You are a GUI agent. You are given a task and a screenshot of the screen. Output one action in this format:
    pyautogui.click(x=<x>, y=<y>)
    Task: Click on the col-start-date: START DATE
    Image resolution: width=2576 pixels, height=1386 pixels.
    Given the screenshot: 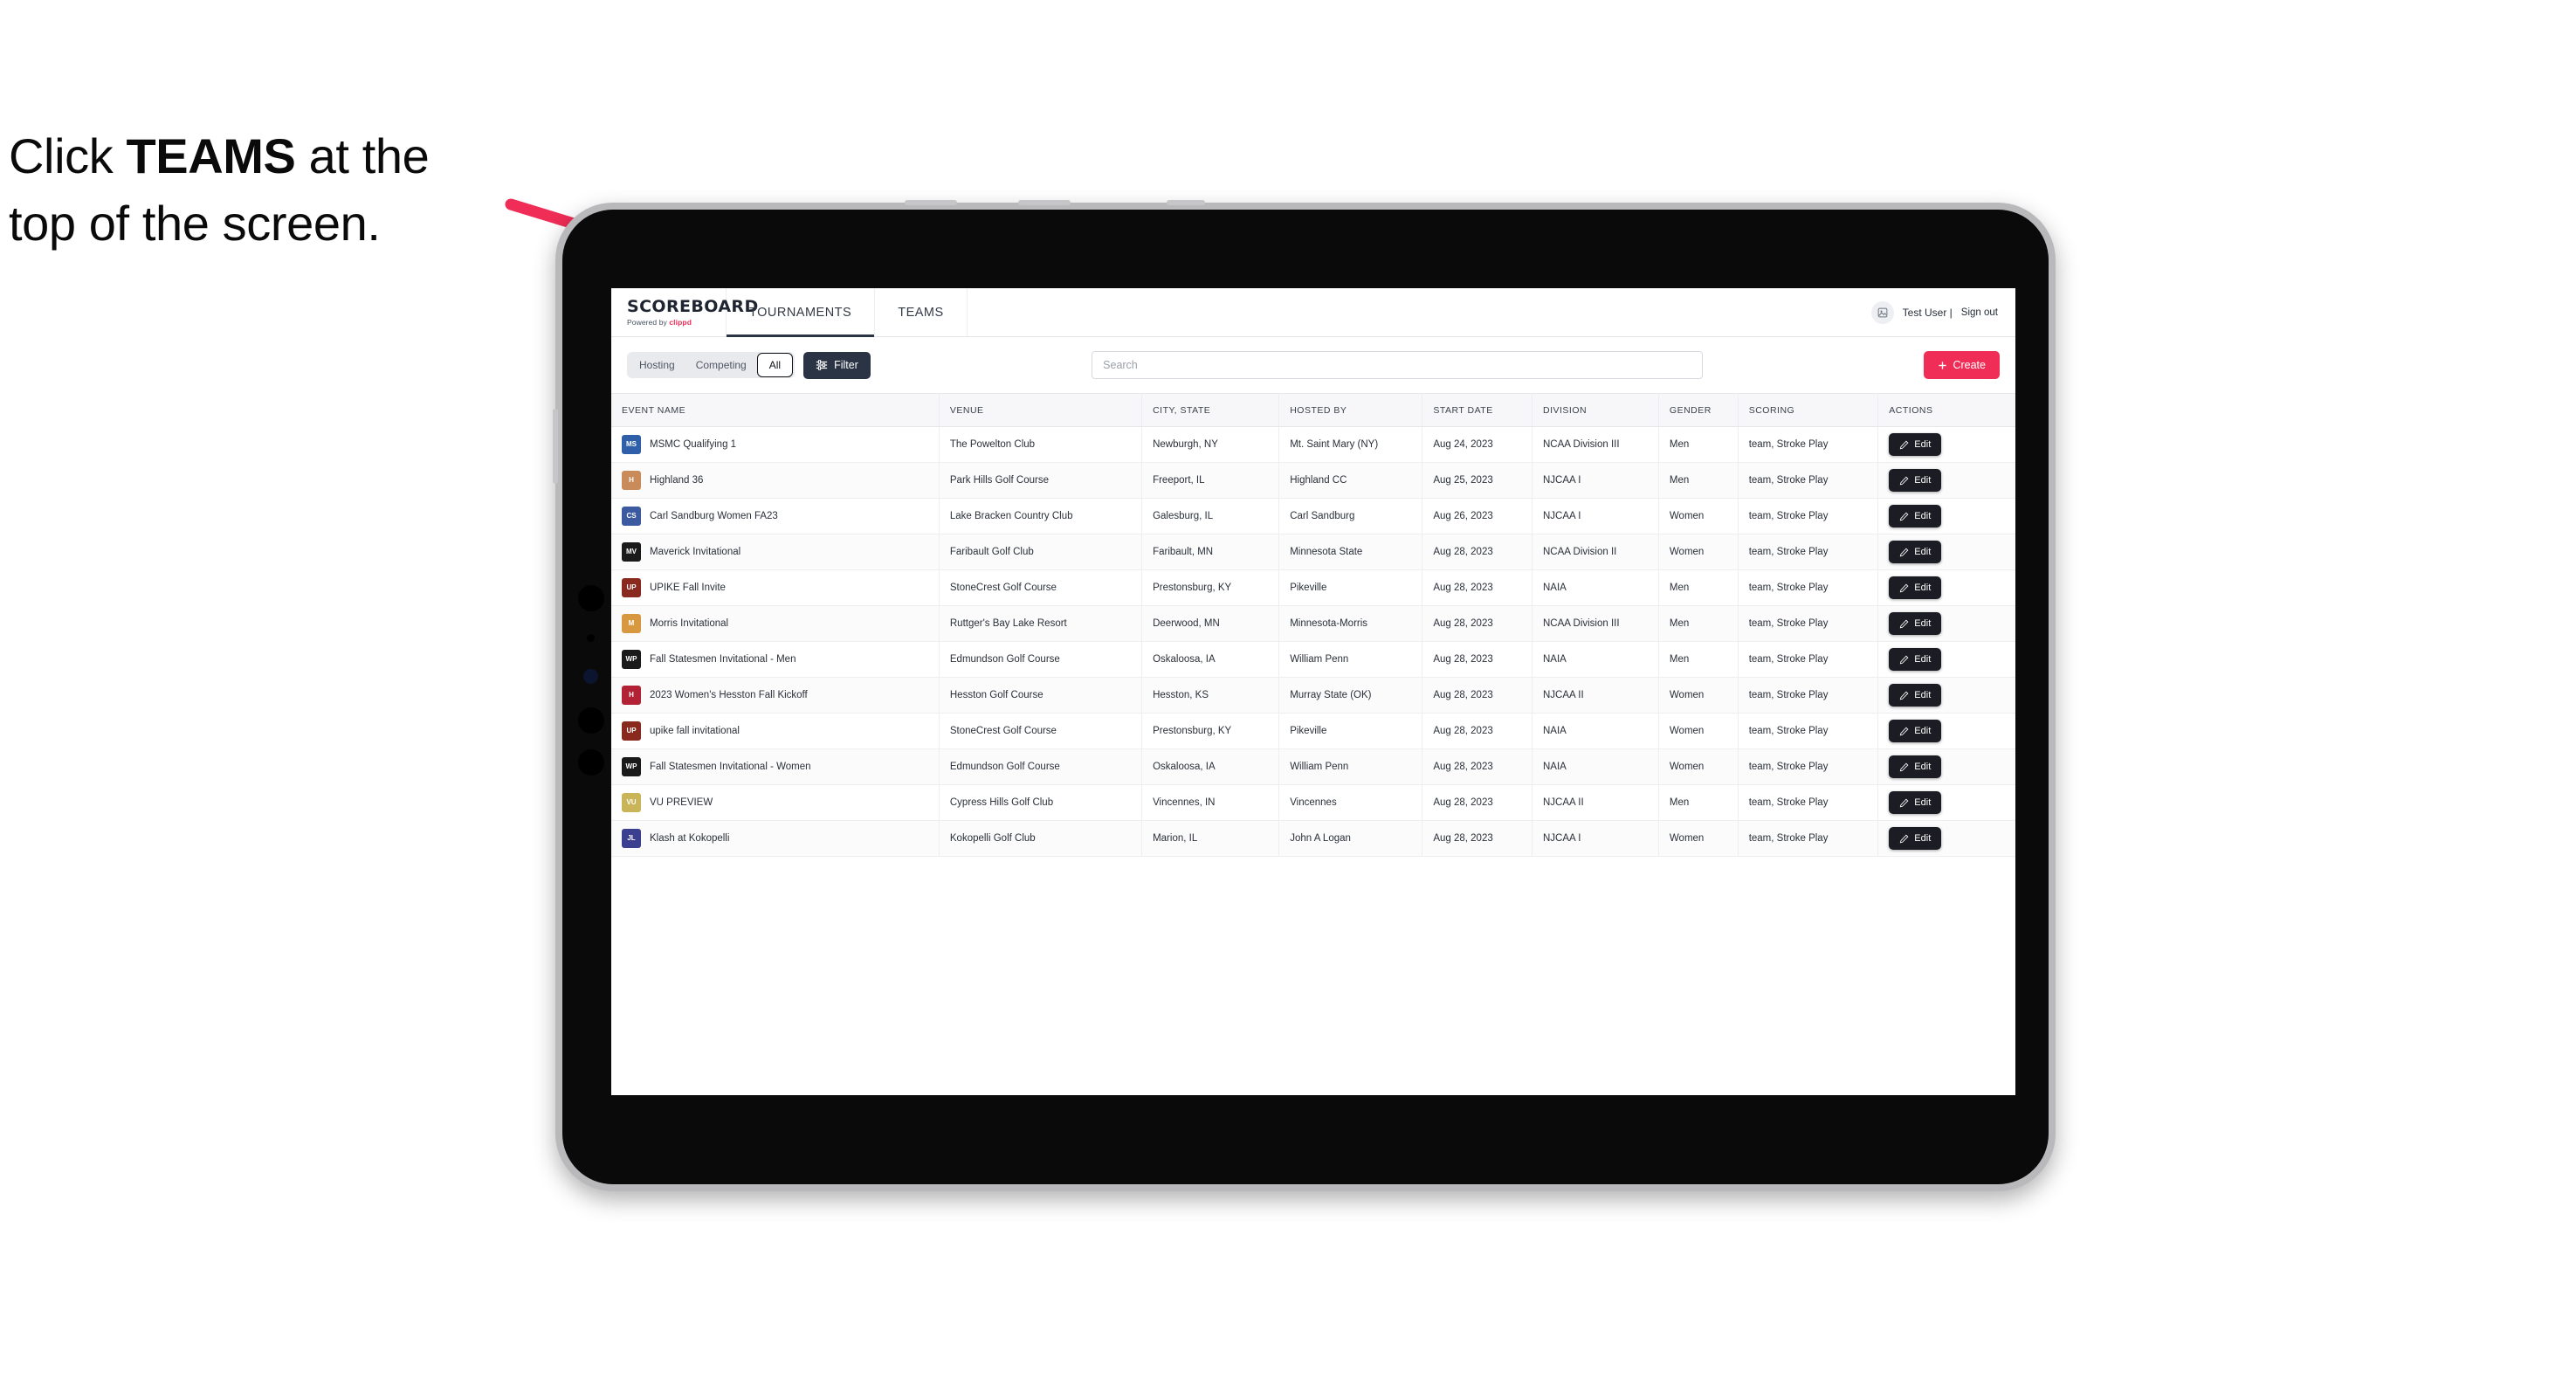 What is the action you would take?
    pyautogui.click(x=1477, y=410)
    